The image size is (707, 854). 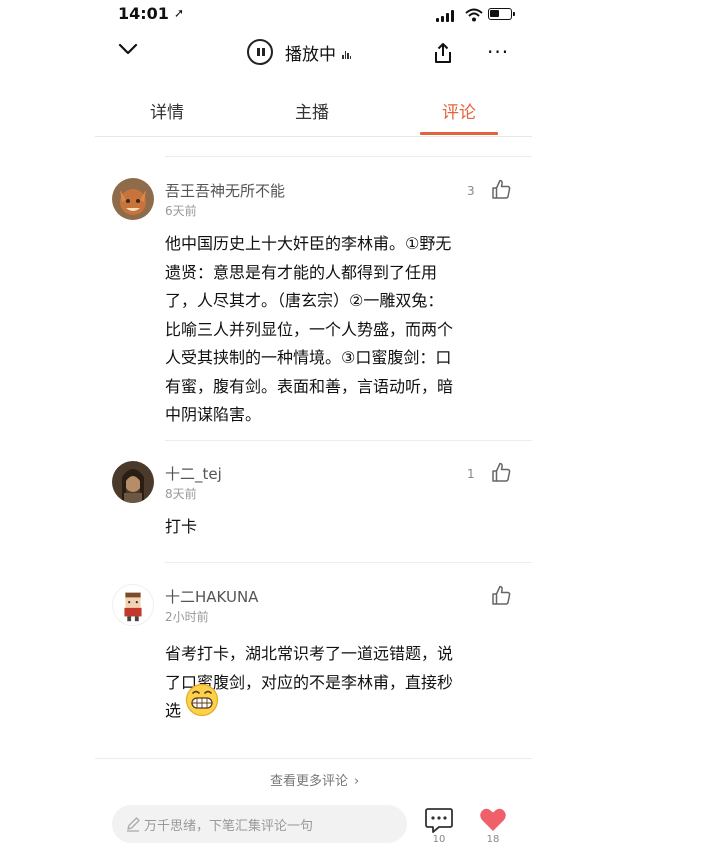 What do you see at coordinates (202, 700) in the screenshot?
I see `grinning-emoji-icon` at bounding box center [202, 700].